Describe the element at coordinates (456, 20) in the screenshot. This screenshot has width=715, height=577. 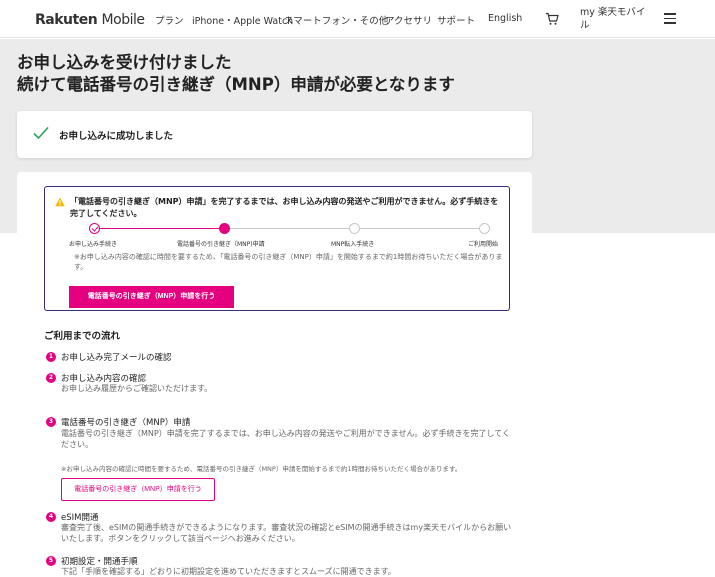
I see `nav-support: サポート` at that location.